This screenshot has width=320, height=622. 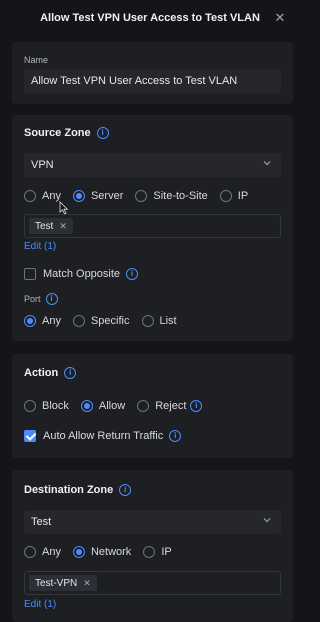 What do you see at coordinates (41, 373) in the screenshot?
I see `action-title: Action` at bounding box center [41, 373].